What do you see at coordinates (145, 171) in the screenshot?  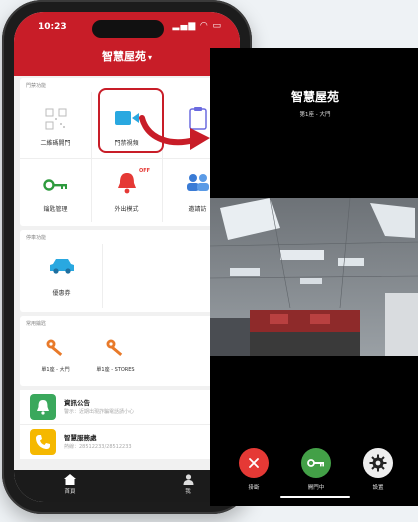 I see `off-badge: OFF` at bounding box center [145, 171].